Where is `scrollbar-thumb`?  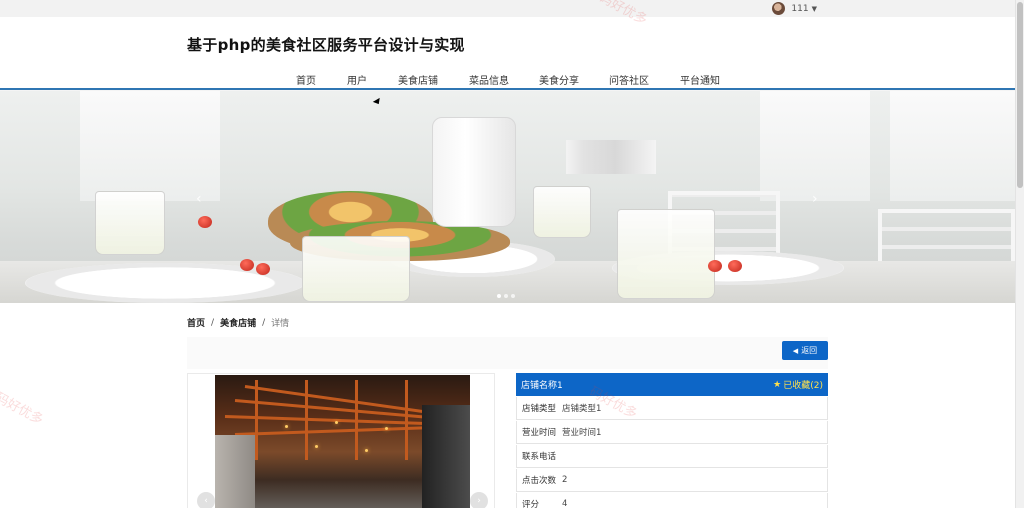 scrollbar-thumb is located at coordinates (1020, 95).